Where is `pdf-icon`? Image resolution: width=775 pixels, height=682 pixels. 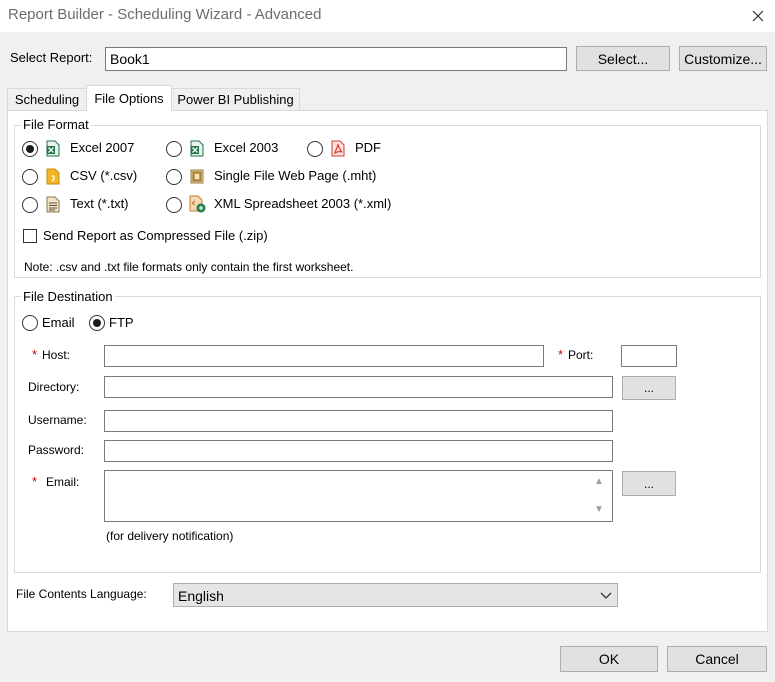 pdf-icon is located at coordinates (338, 148).